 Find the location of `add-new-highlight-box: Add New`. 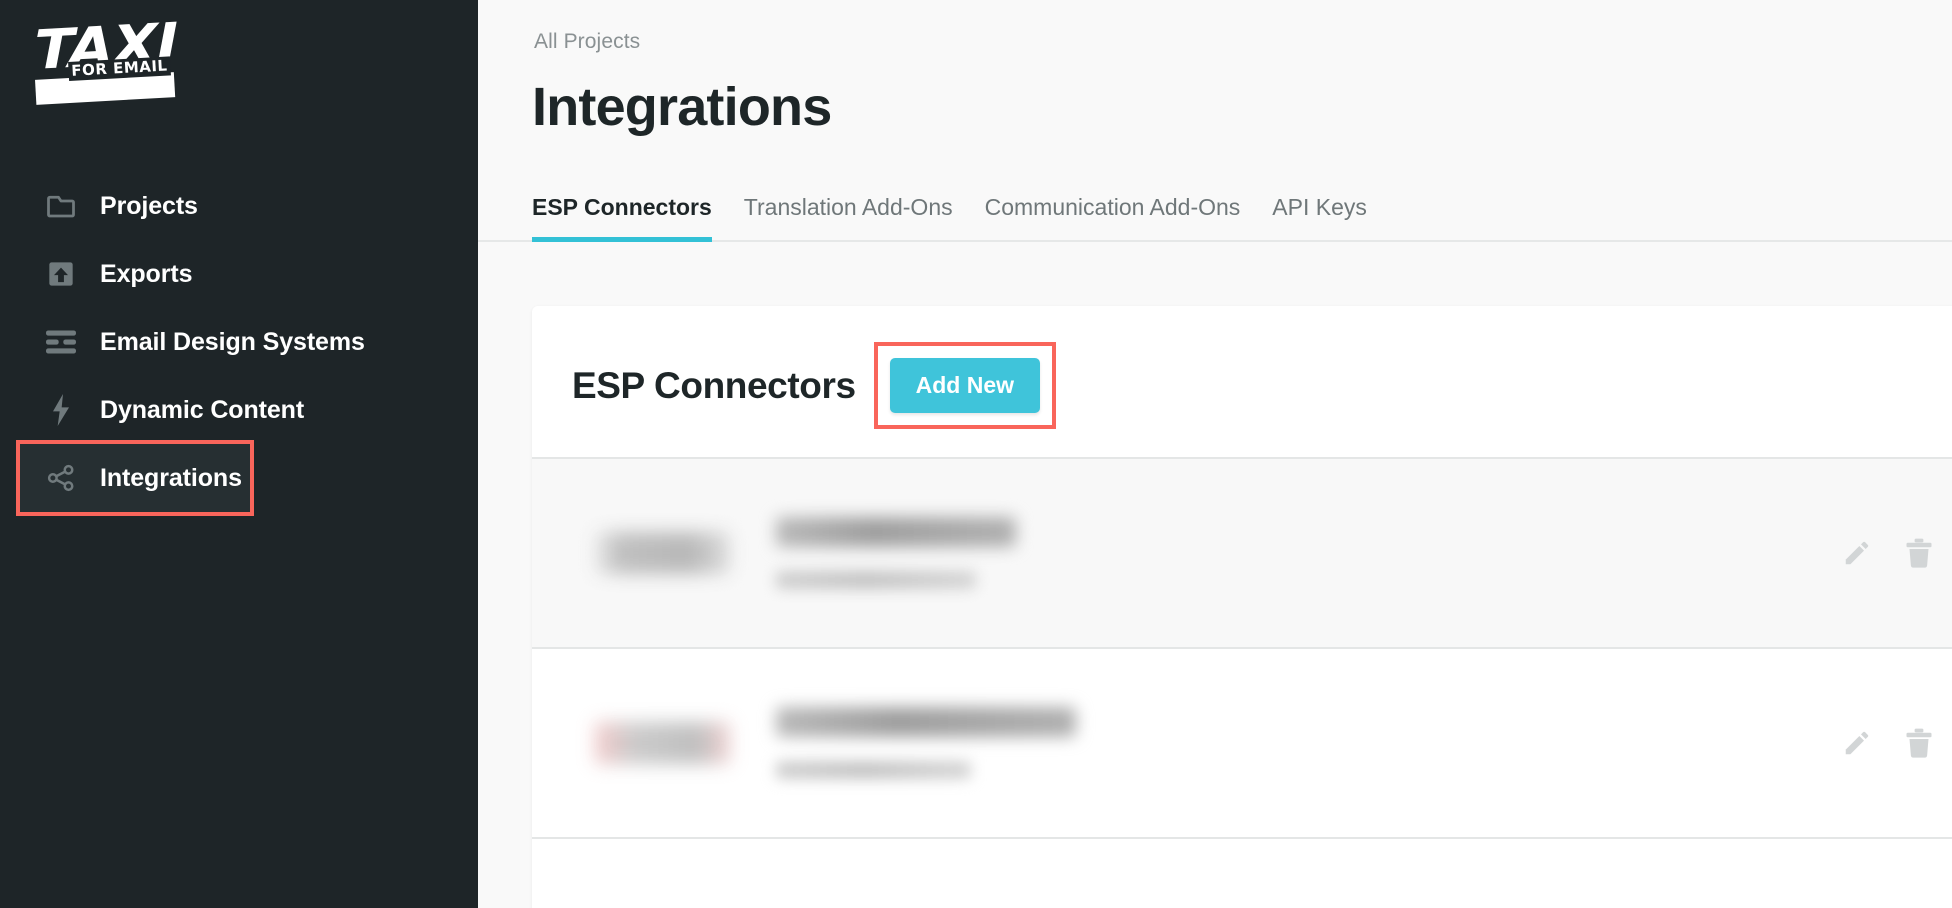

add-new-highlight-box: Add New is located at coordinates (965, 385).